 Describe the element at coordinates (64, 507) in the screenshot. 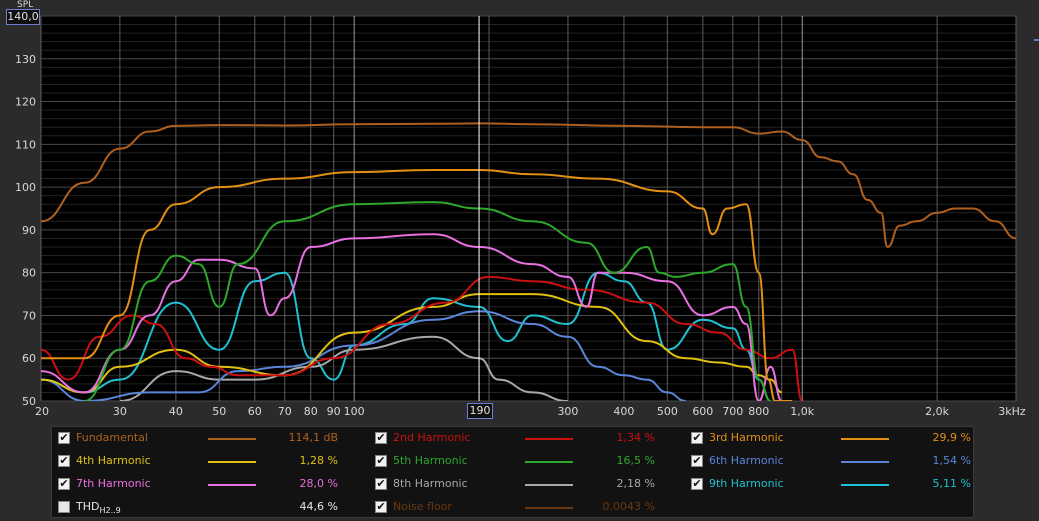

I see `legend-checkbox-thd` at that location.